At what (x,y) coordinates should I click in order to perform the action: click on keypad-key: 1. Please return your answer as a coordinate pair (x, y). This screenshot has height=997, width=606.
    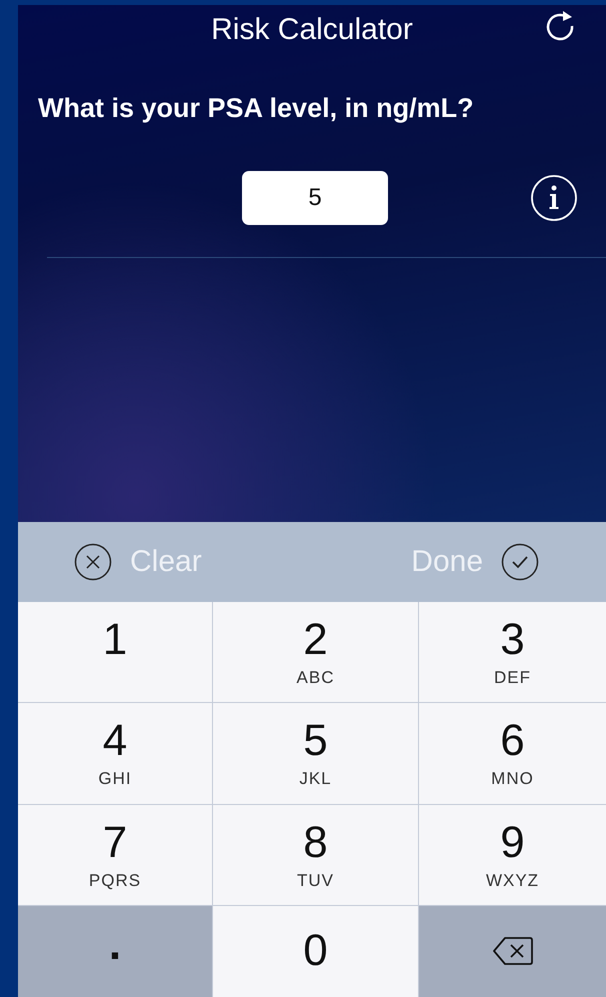
    Looking at the image, I should click on (115, 652).